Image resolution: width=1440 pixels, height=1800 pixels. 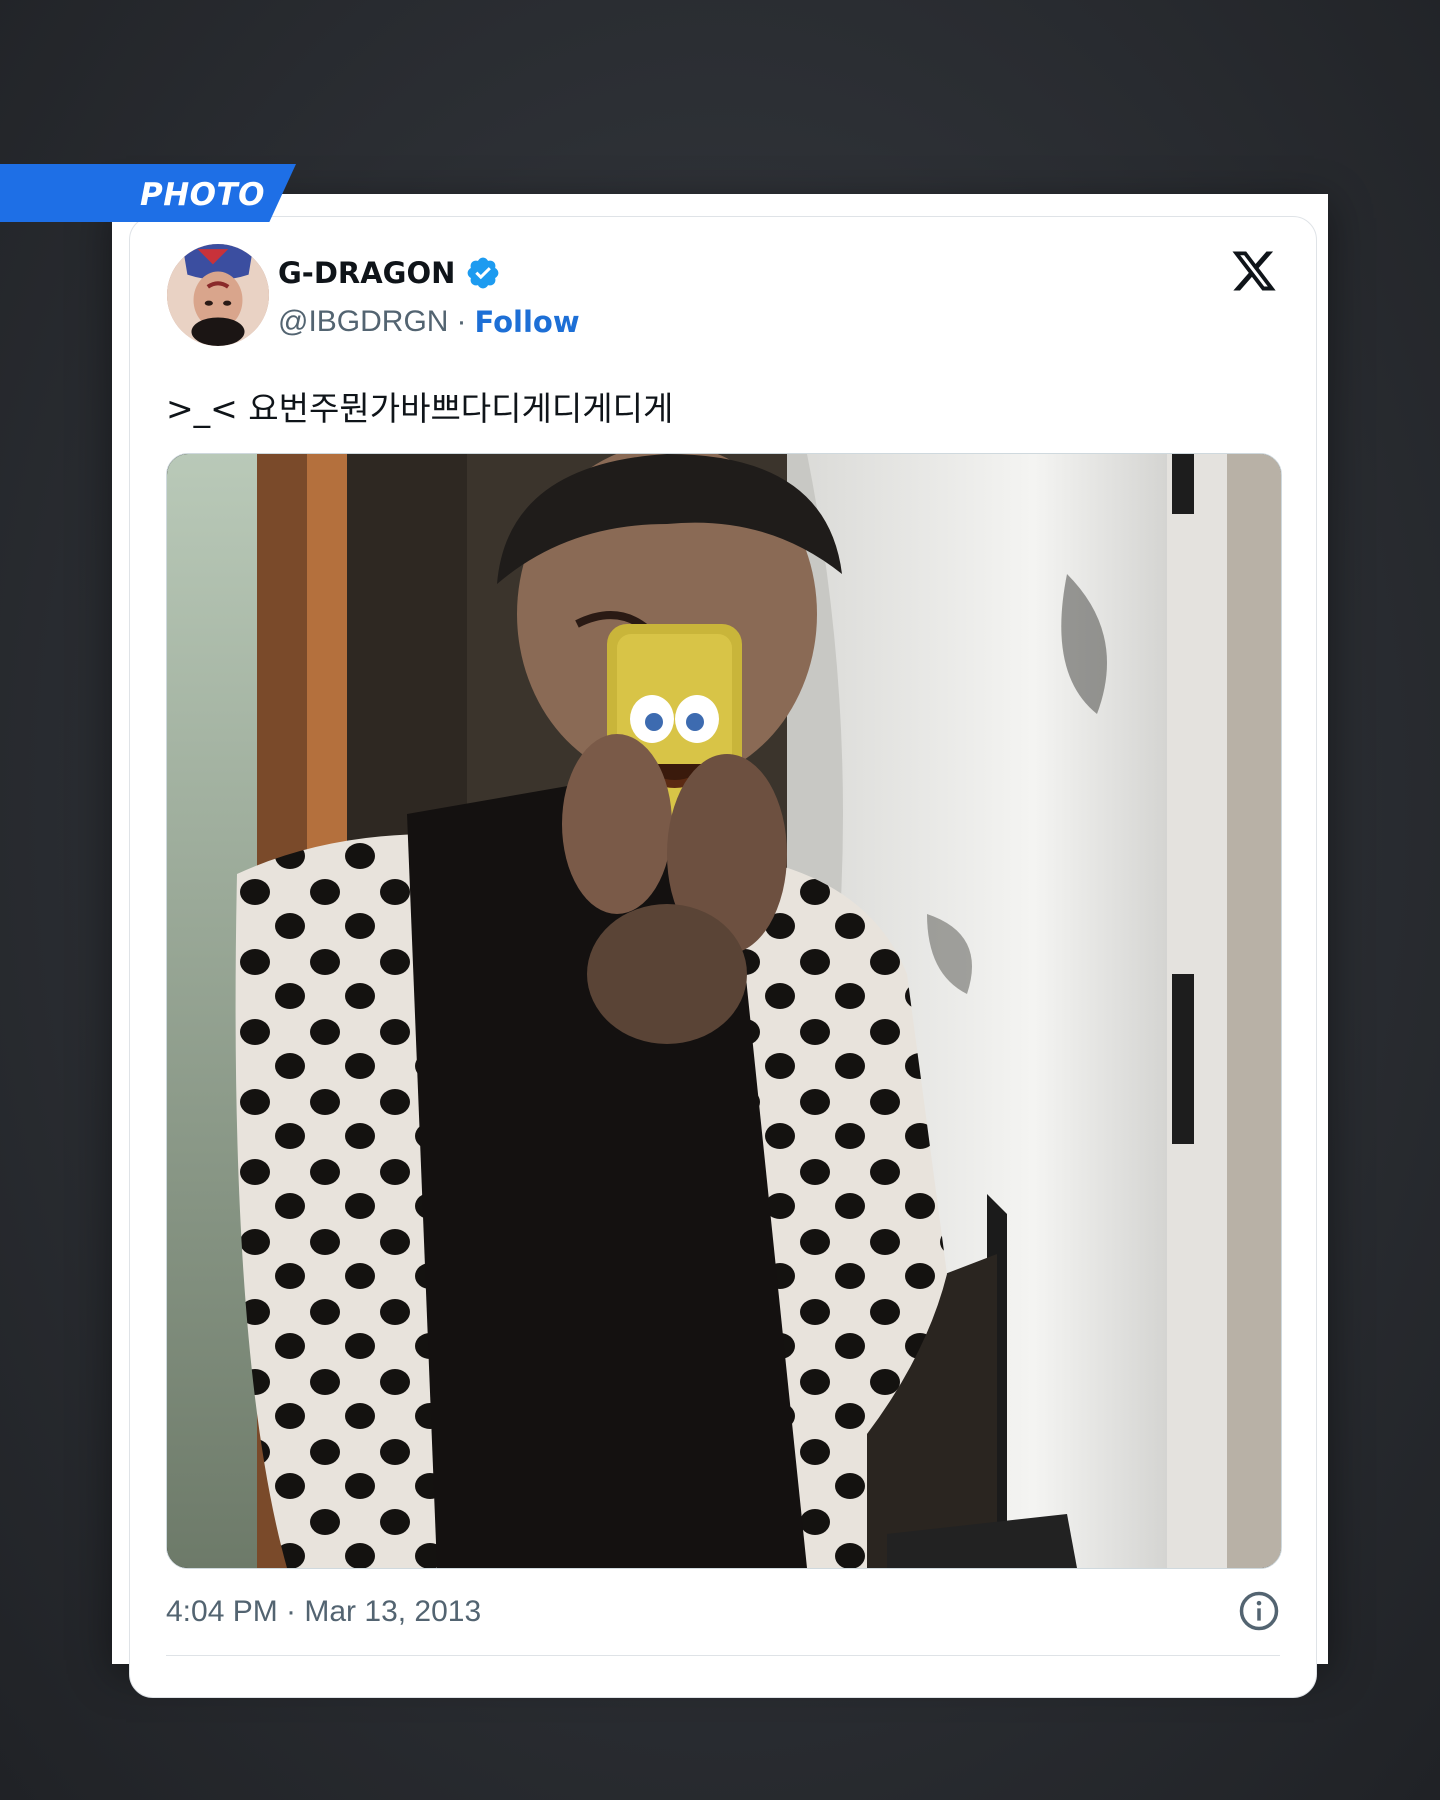 I want to click on follow-button: Follow, so click(x=526, y=322).